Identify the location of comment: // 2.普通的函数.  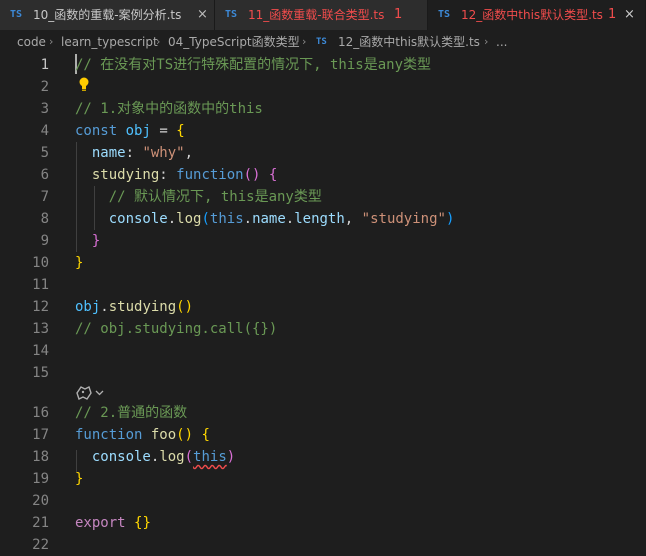
(131, 413).